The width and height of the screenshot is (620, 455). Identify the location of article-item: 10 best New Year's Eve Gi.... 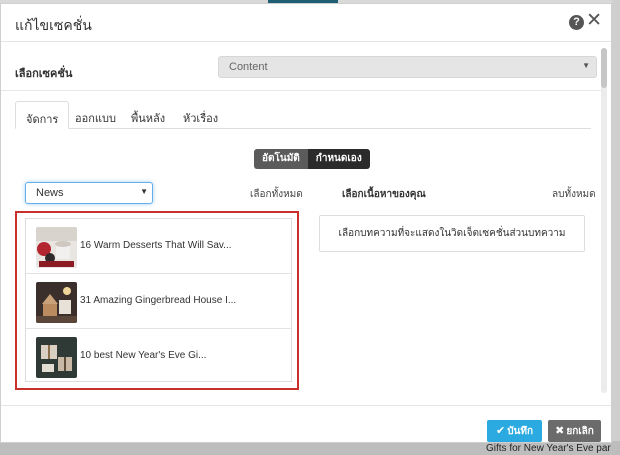
(158, 356).